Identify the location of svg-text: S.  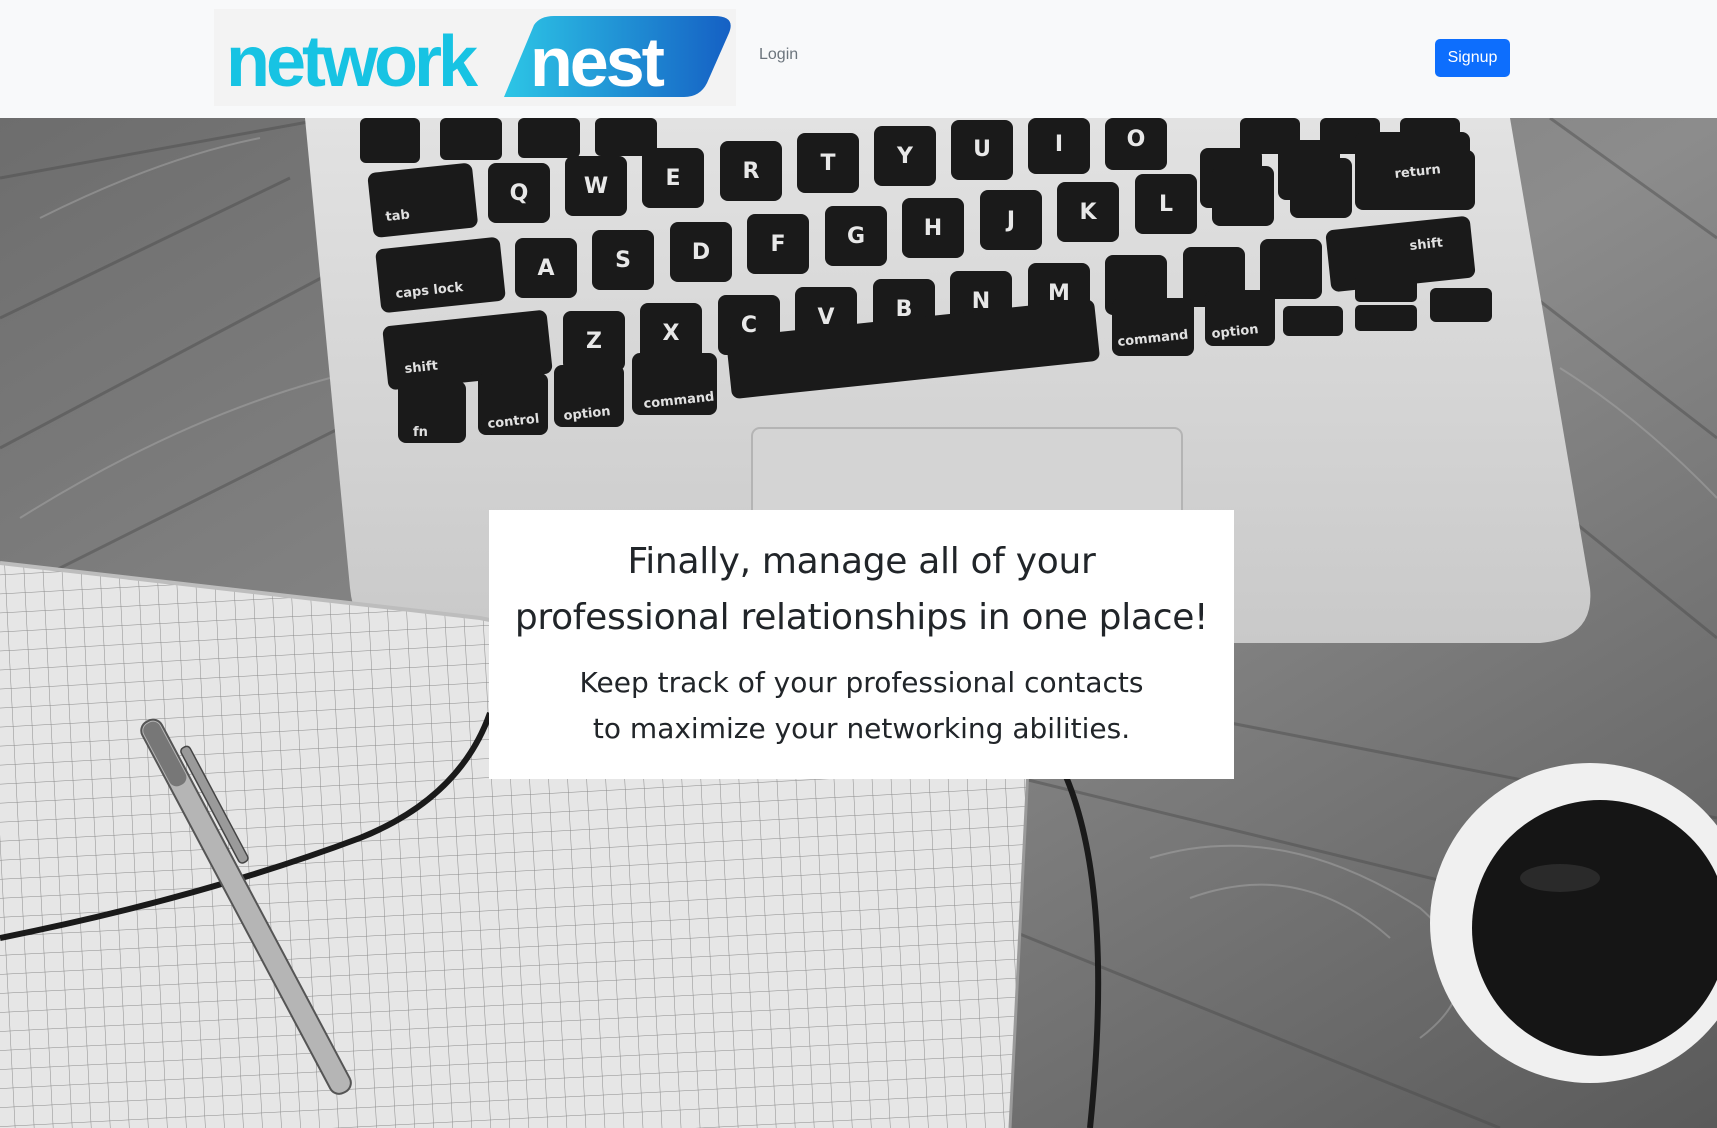
(623, 260).